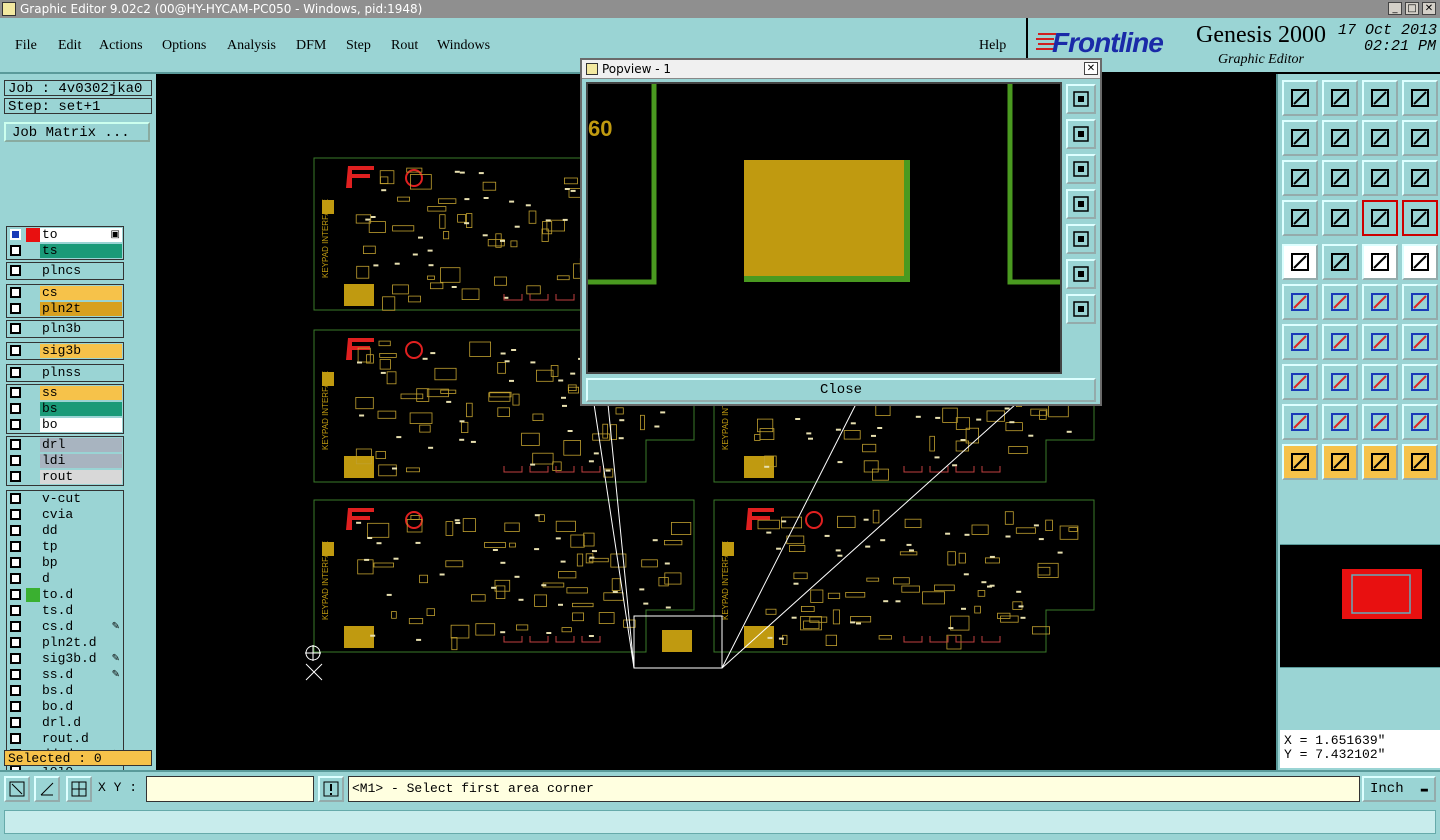 This screenshot has height=840, width=1440. I want to click on tool-button-pointer-frame, so click(1340, 462).